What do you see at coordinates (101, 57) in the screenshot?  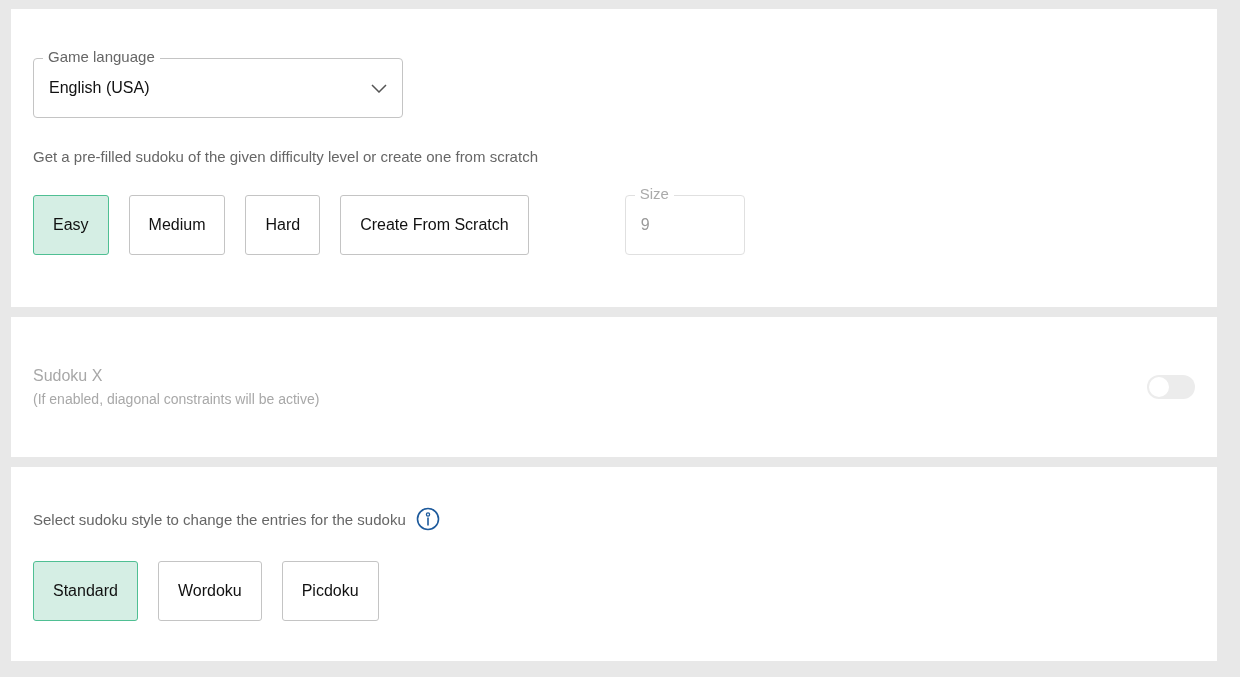 I see `field-label: Game language` at bounding box center [101, 57].